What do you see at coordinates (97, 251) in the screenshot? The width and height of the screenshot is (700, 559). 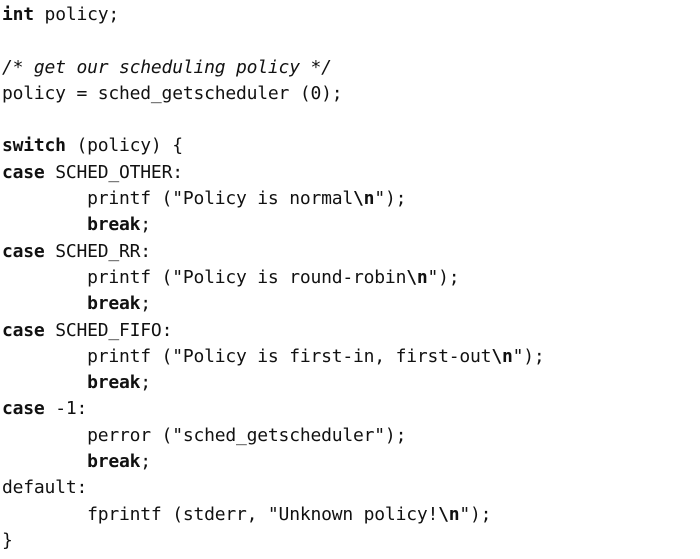 I see `code-text: SCHED_RR:` at bounding box center [97, 251].